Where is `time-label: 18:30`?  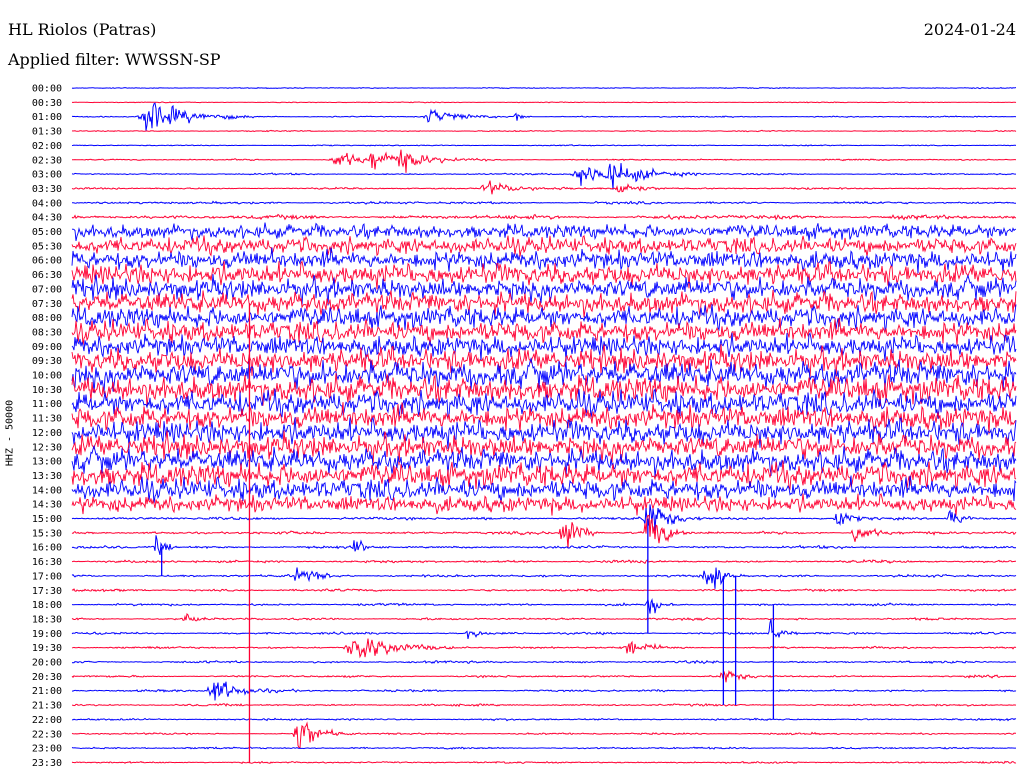 time-label: 18:30 is located at coordinates (47, 619).